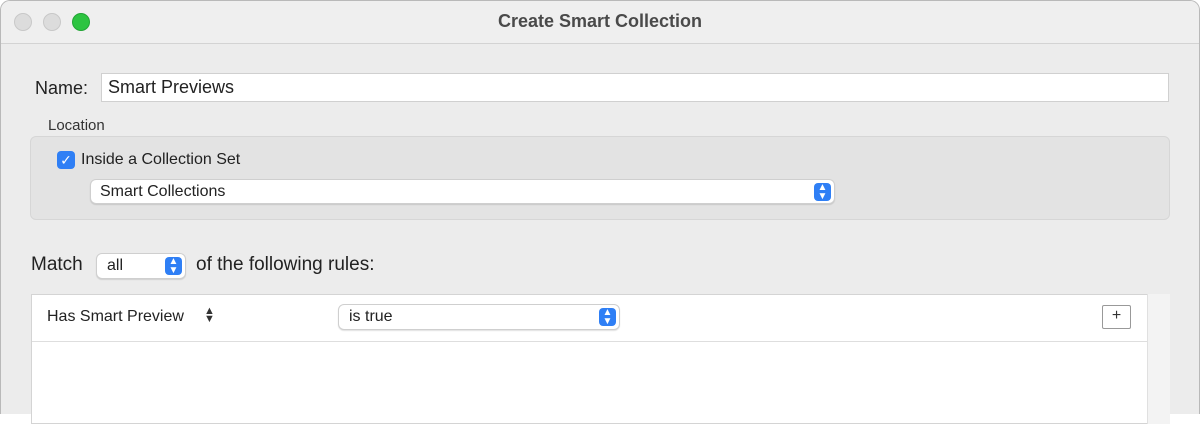 The height and width of the screenshot is (424, 1200). Describe the element at coordinates (462, 191) in the screenshot. I see `collection-set-popup: Smart Collections ▲ ▼` at that location.